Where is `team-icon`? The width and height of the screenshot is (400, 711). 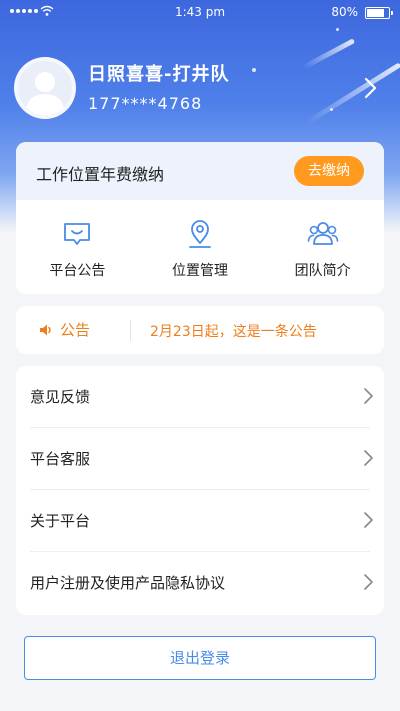 team-icon is located at coordinates (322, 233).